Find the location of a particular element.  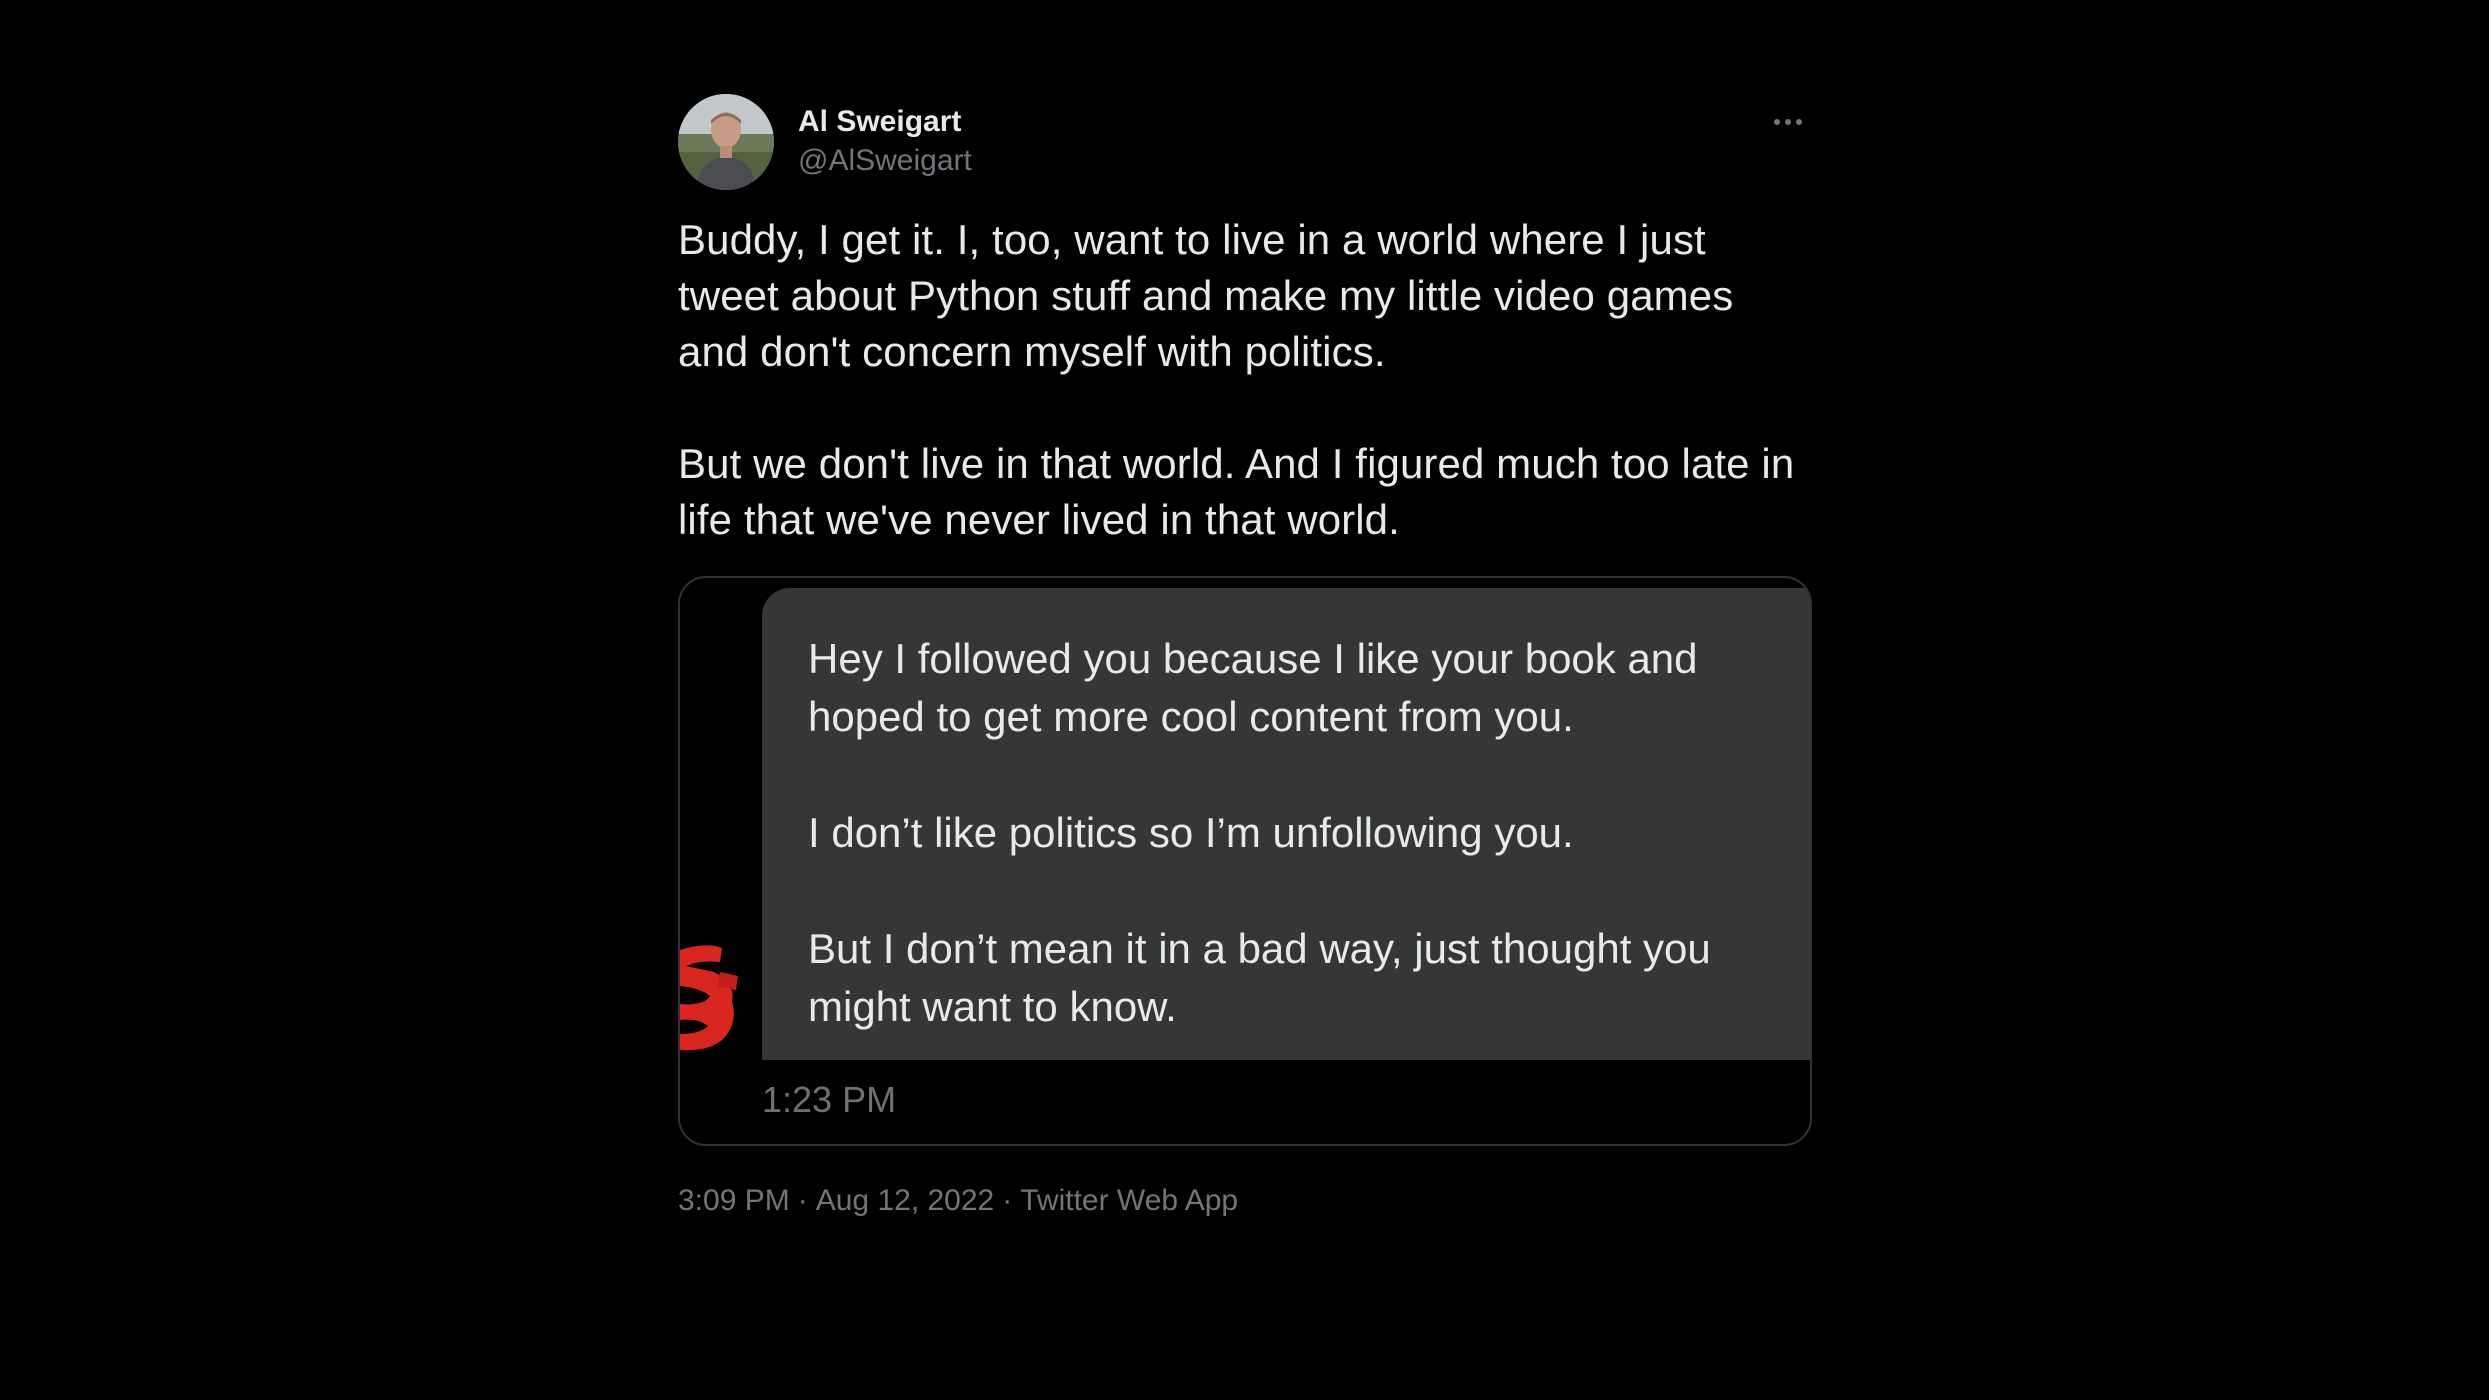

tweet-metadata: 3:09 PM · Aug 12, 2022 · Twitter Web App is located at coordinates (1244, 1201).